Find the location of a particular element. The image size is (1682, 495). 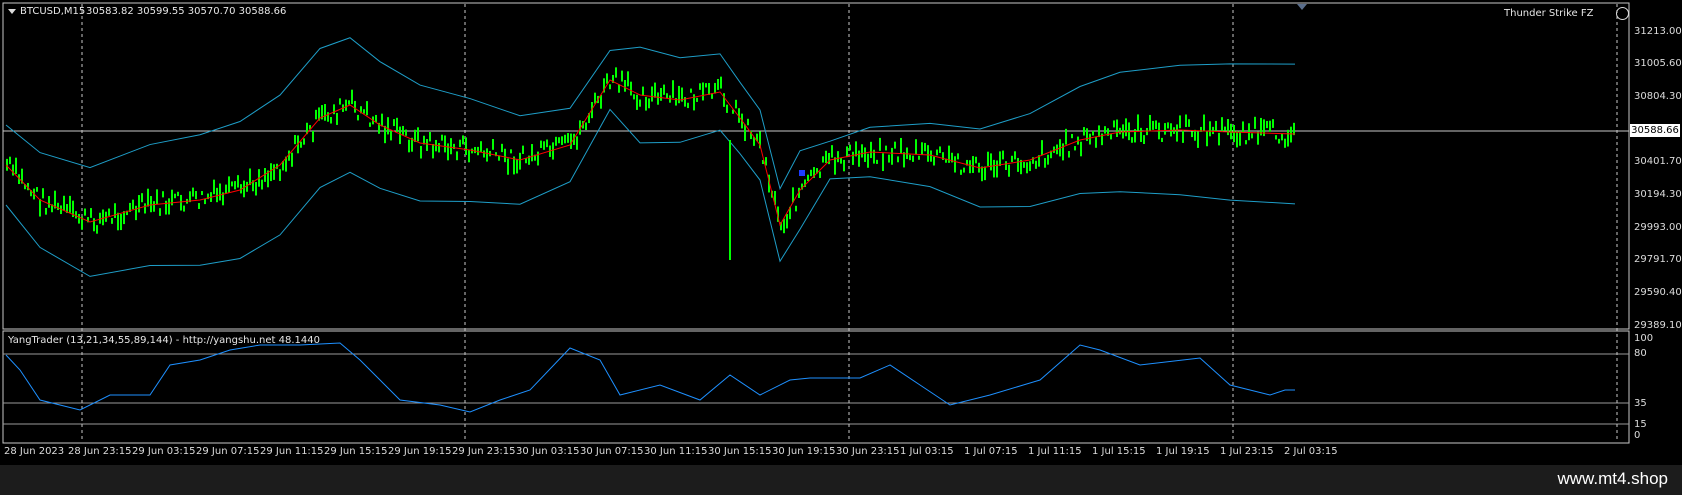

expert-name: Thunder Strike FZ is located at coordinates (1549, 13).